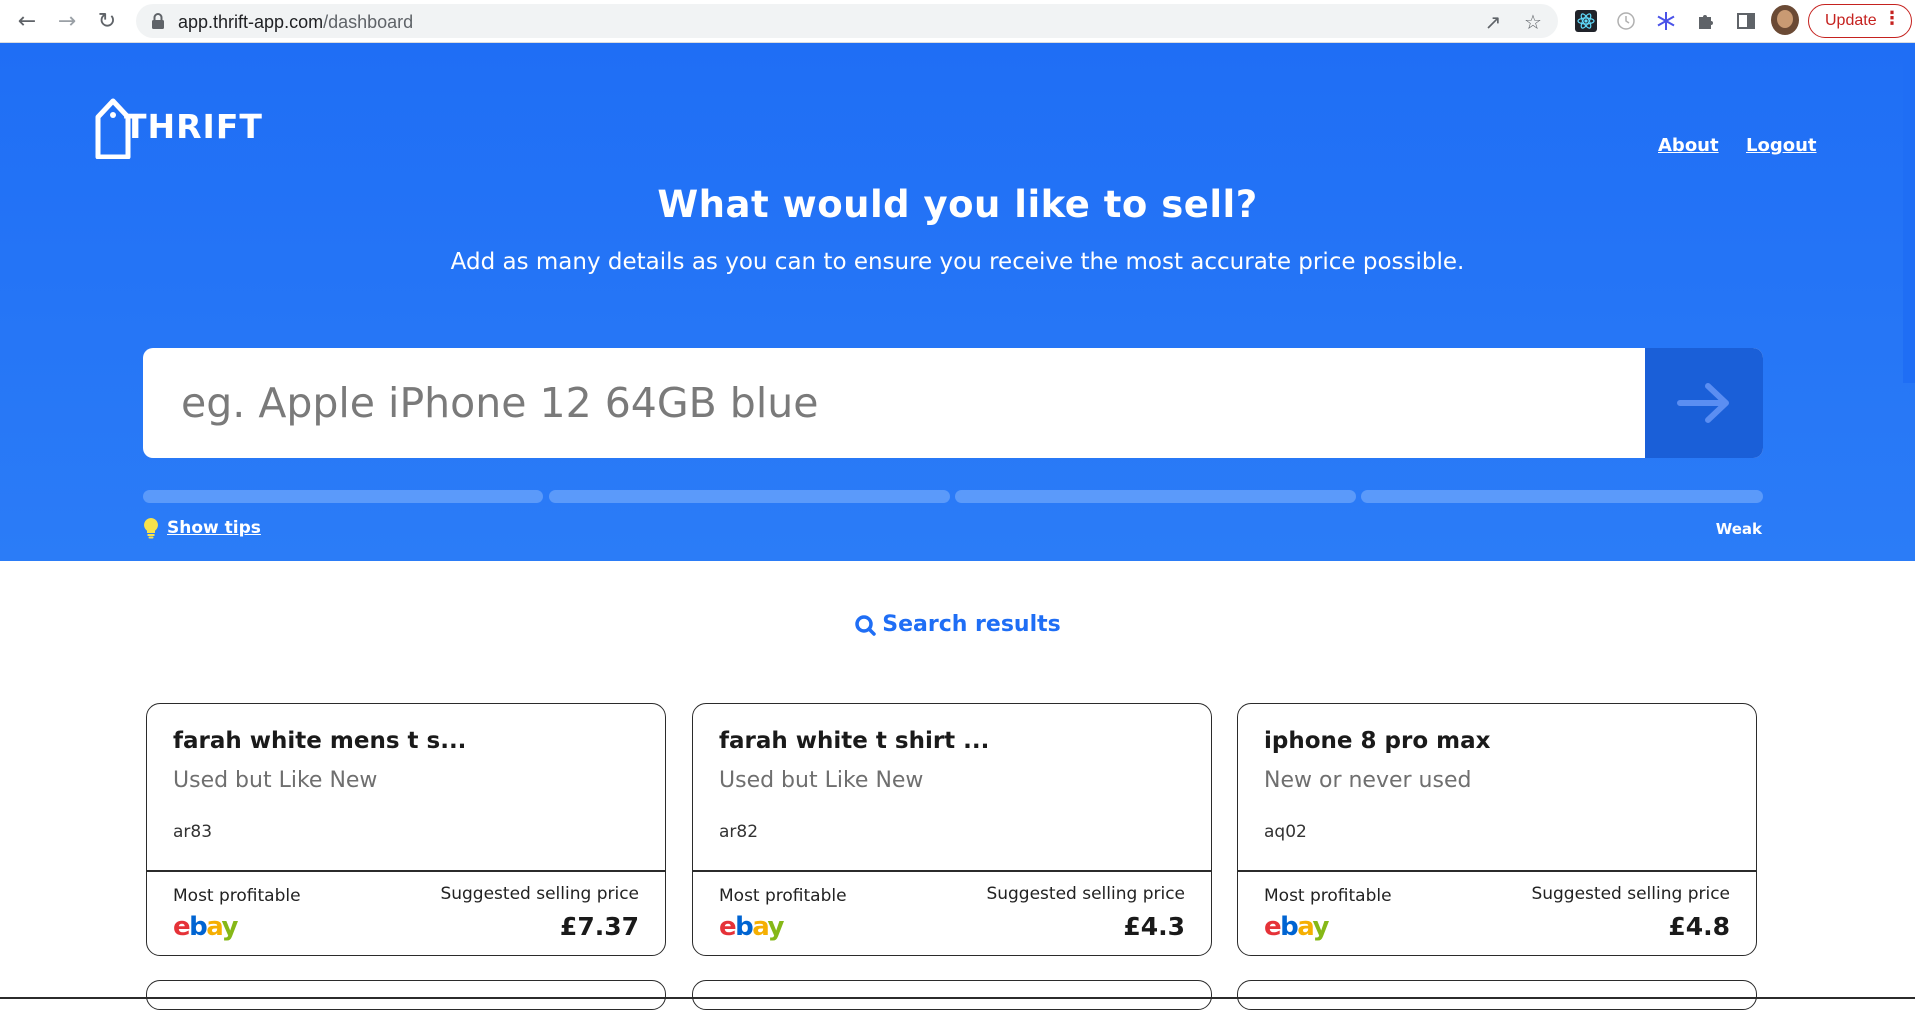 The image size is (1915, 1010). I want to click on show-tips: Show tips, so click(202, 528).